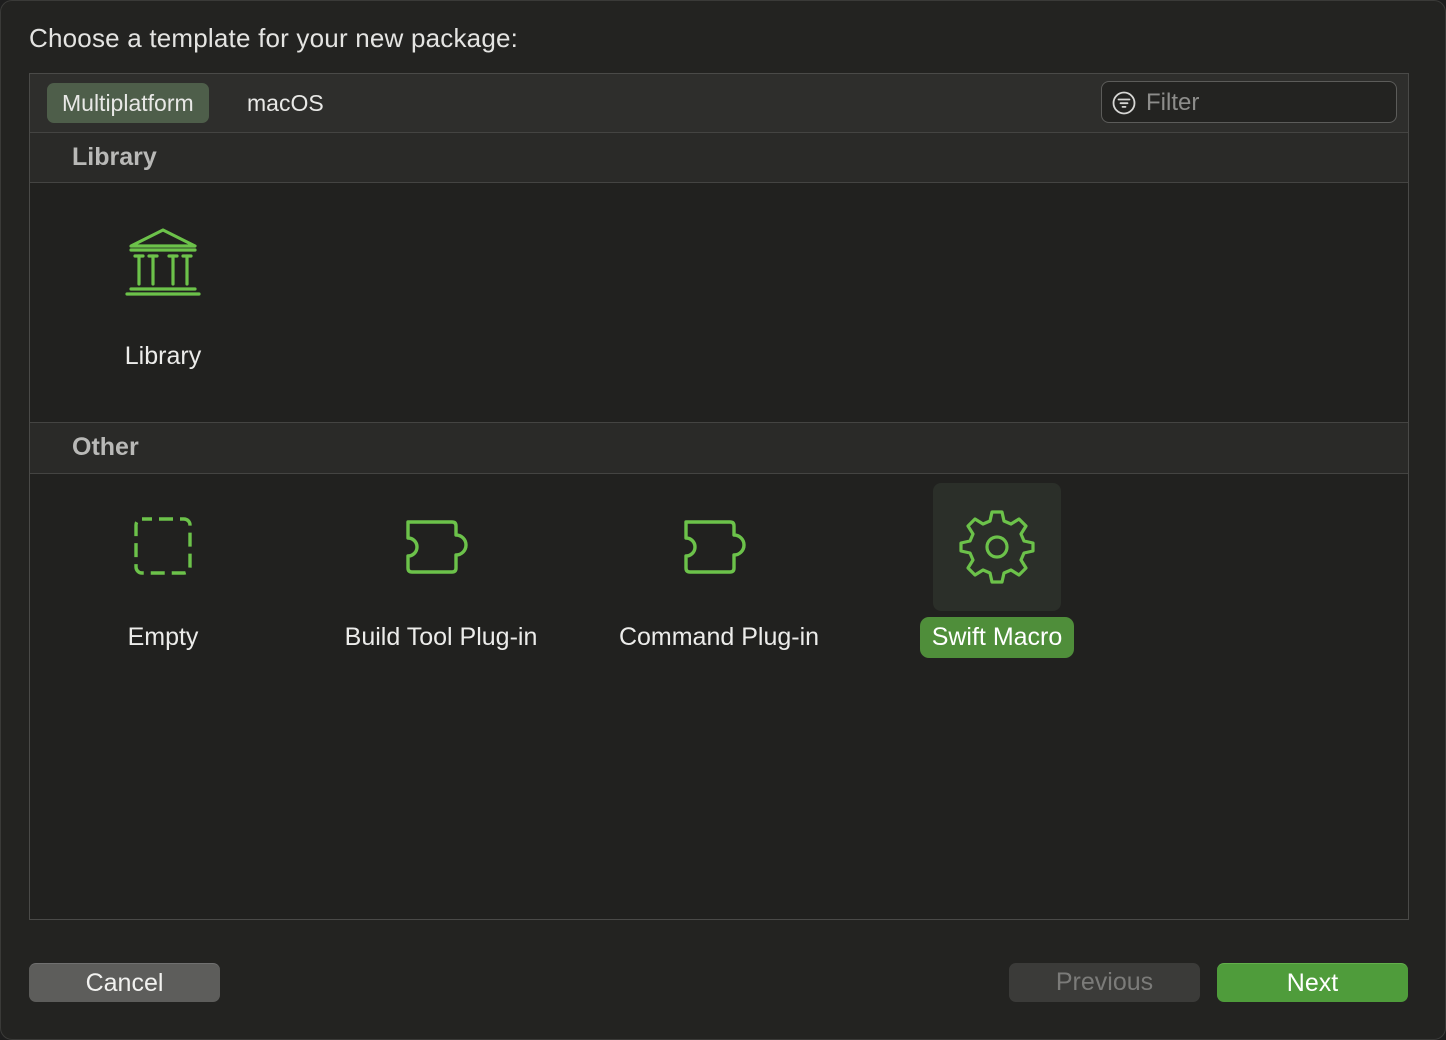 This screenshot has width=1446, height=1040. What do you see at coordinates (1124, 103) in the screenshot?
I see `filter-icon` at bounding box center [1124, 103].